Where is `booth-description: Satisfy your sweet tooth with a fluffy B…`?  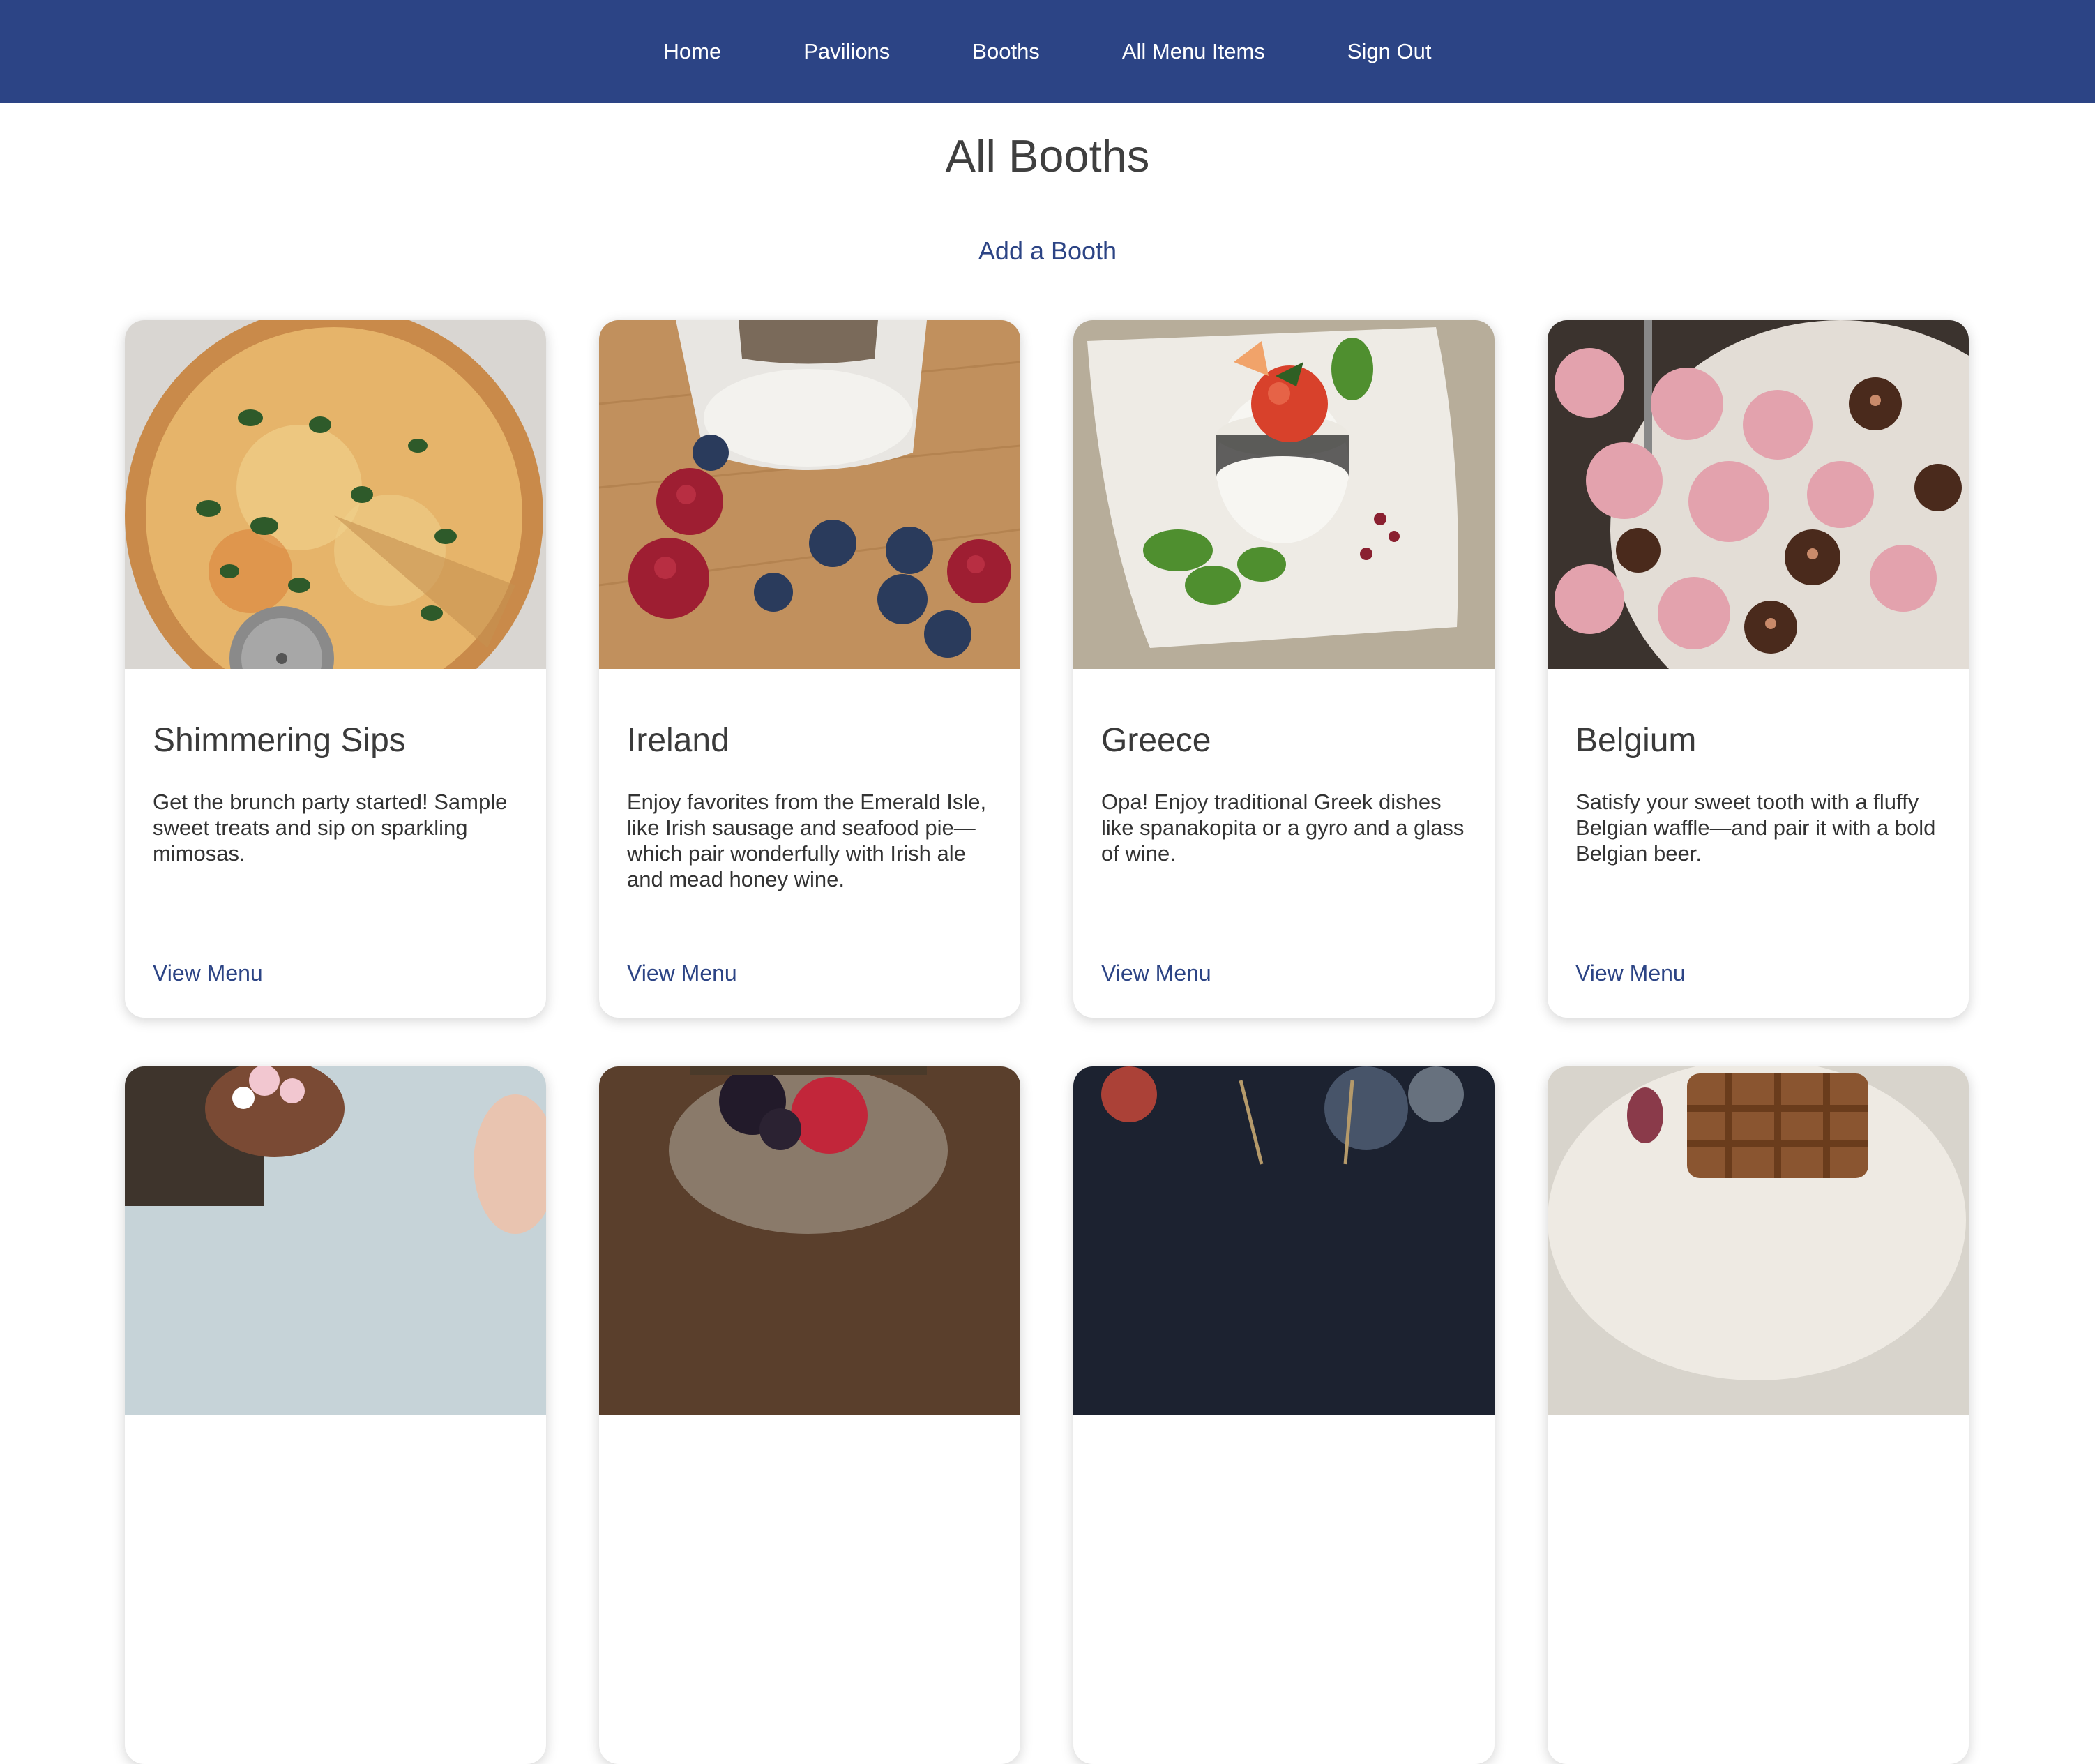 booth-description: Satisfy your sweet tooth with a fluffy B… is located at coordinates (1755, 828).